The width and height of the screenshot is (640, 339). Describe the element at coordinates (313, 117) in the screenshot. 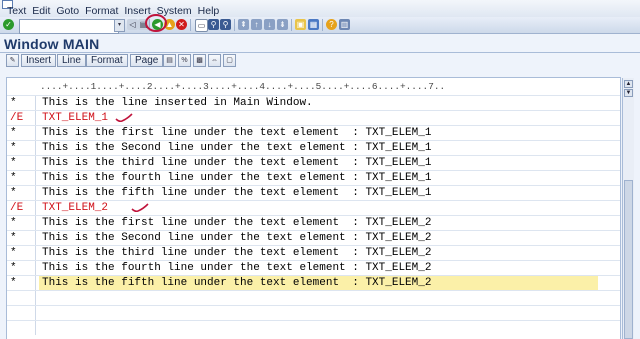

I see `text-element-row: /E TXT_ELEM_1` at that location.